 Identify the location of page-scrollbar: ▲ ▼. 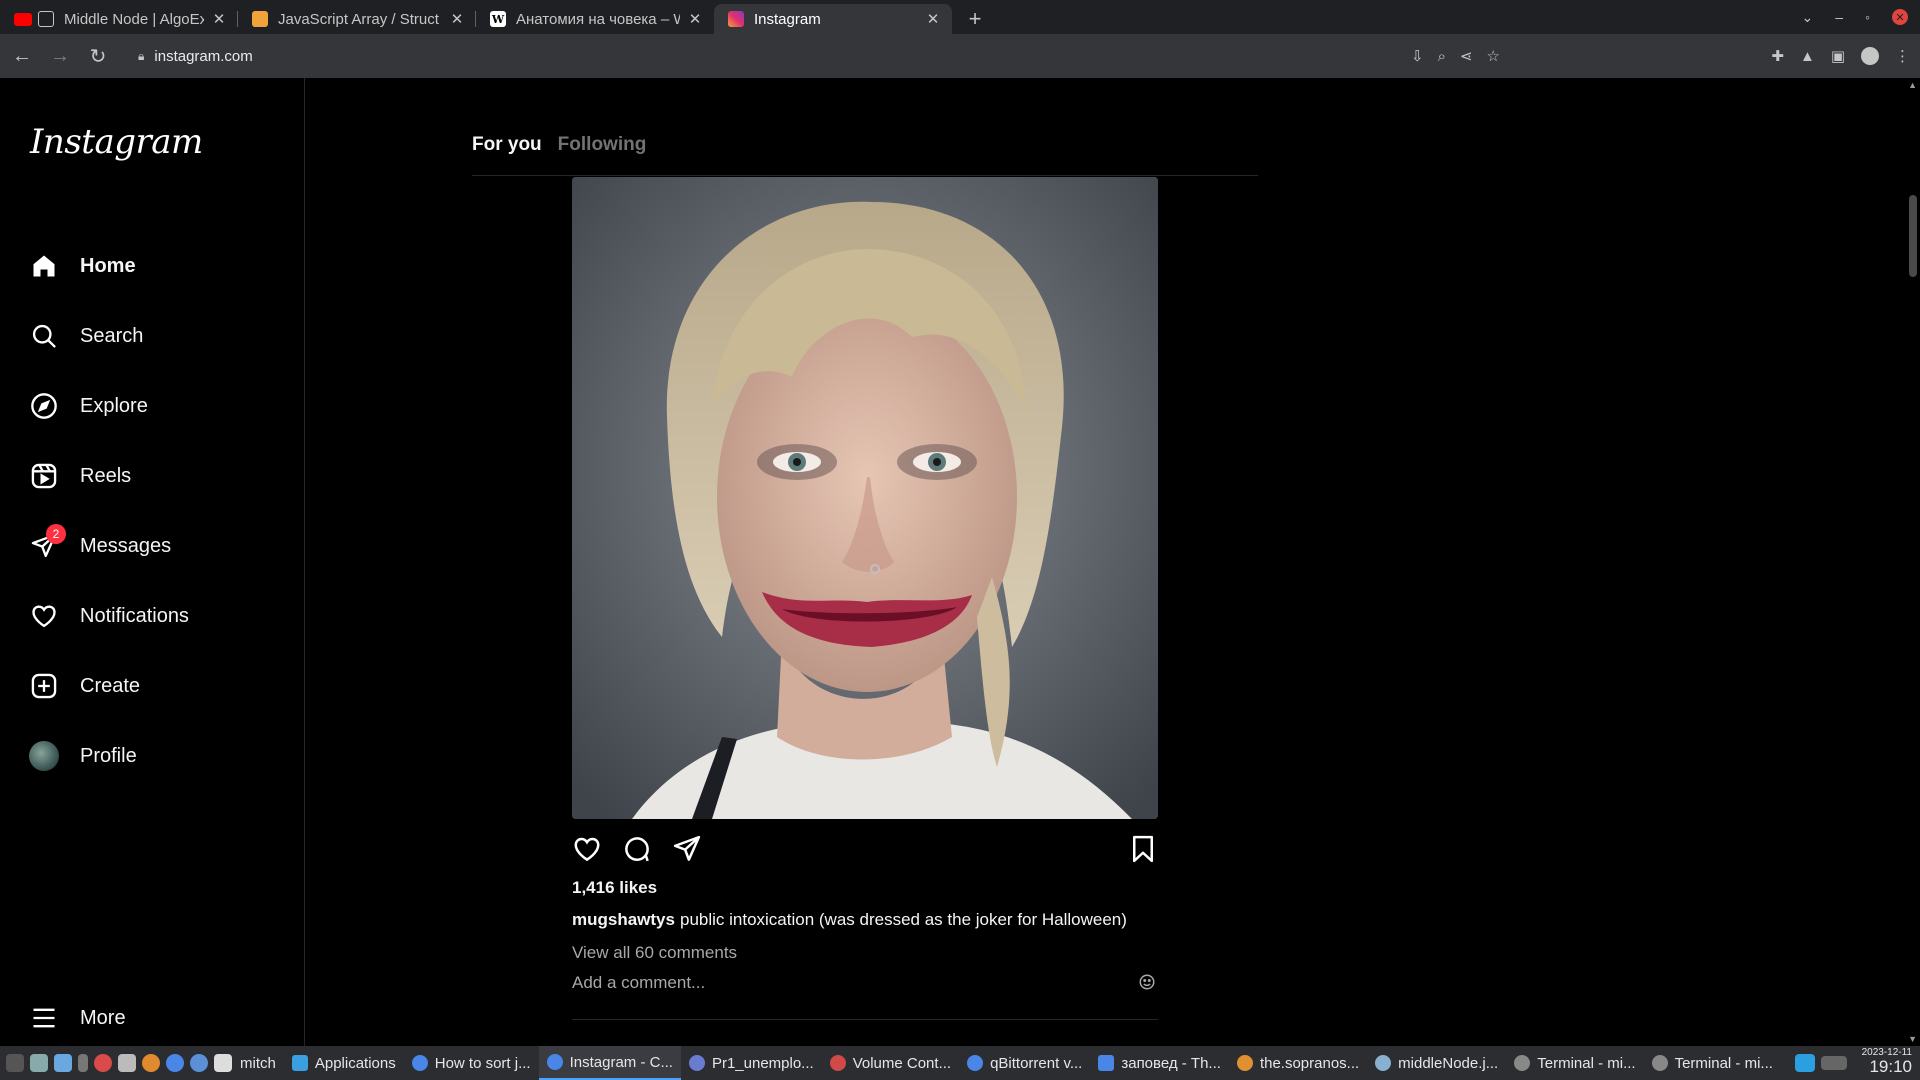
(1913, 562).